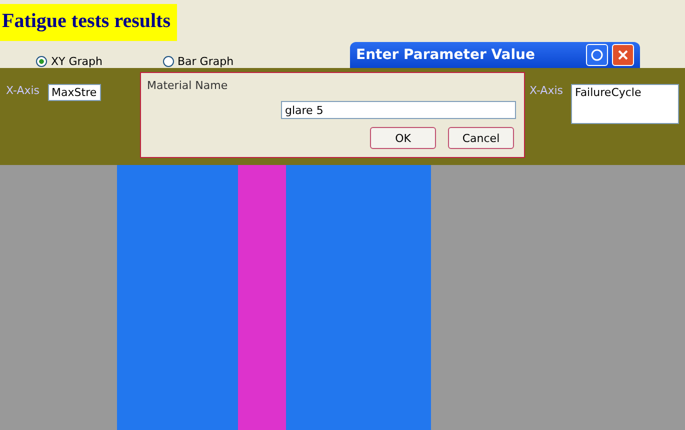  What do you see at coordinates (188, 85) in the screenshot?
I see `prompt-label: Material Name` at bounding box center [188, 85].